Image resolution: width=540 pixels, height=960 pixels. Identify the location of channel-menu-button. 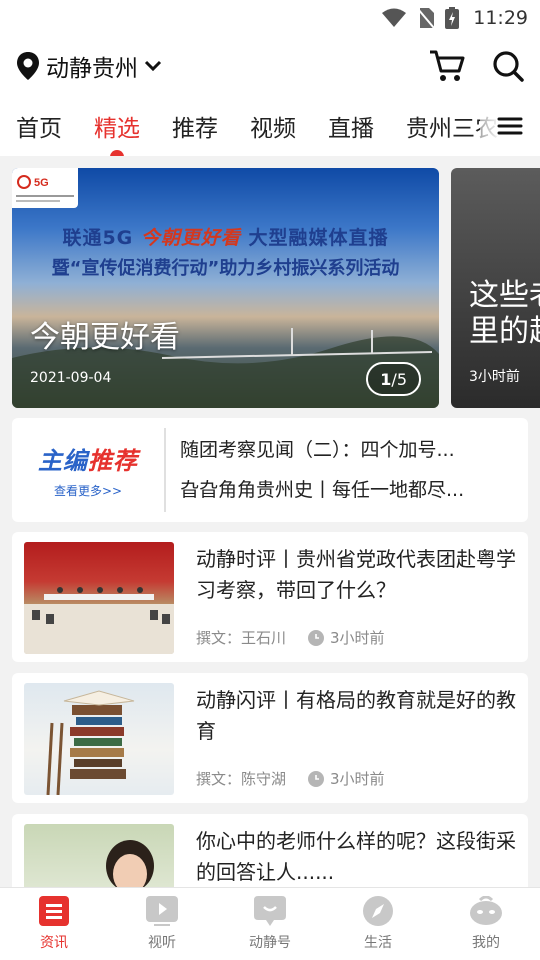
(510, 126).